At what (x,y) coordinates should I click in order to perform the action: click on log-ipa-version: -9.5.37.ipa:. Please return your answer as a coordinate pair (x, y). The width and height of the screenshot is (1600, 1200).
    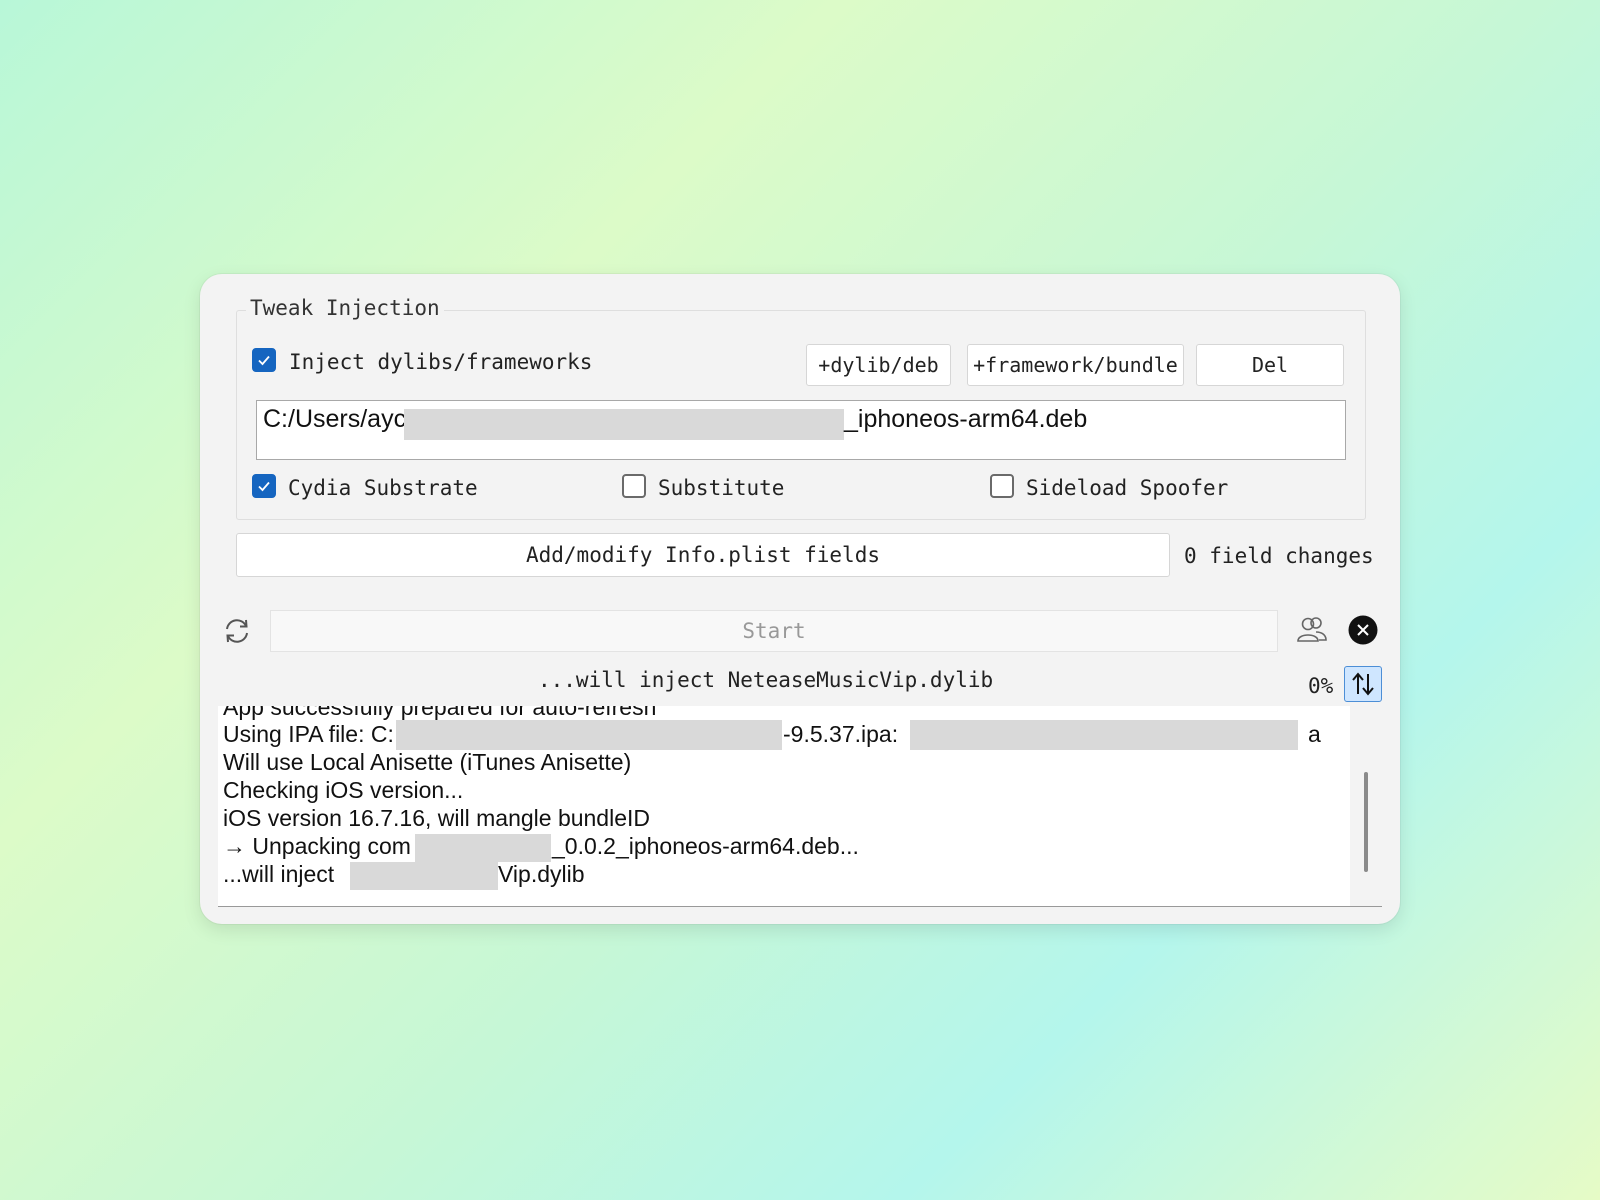
    Looking at the image, I should click on (841, 734).